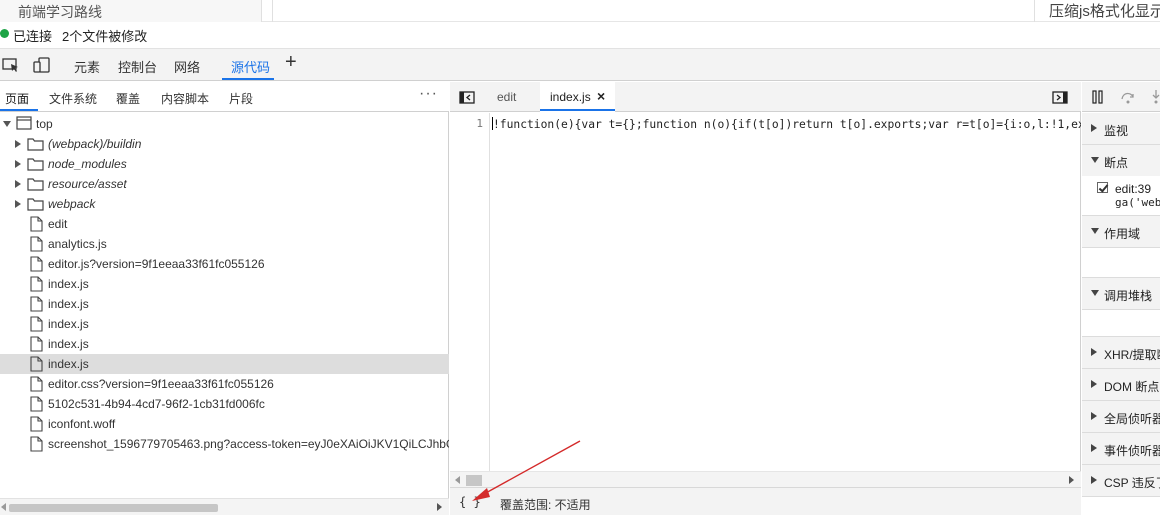  I want to click on inspect-element-icon, so click(11, 65).